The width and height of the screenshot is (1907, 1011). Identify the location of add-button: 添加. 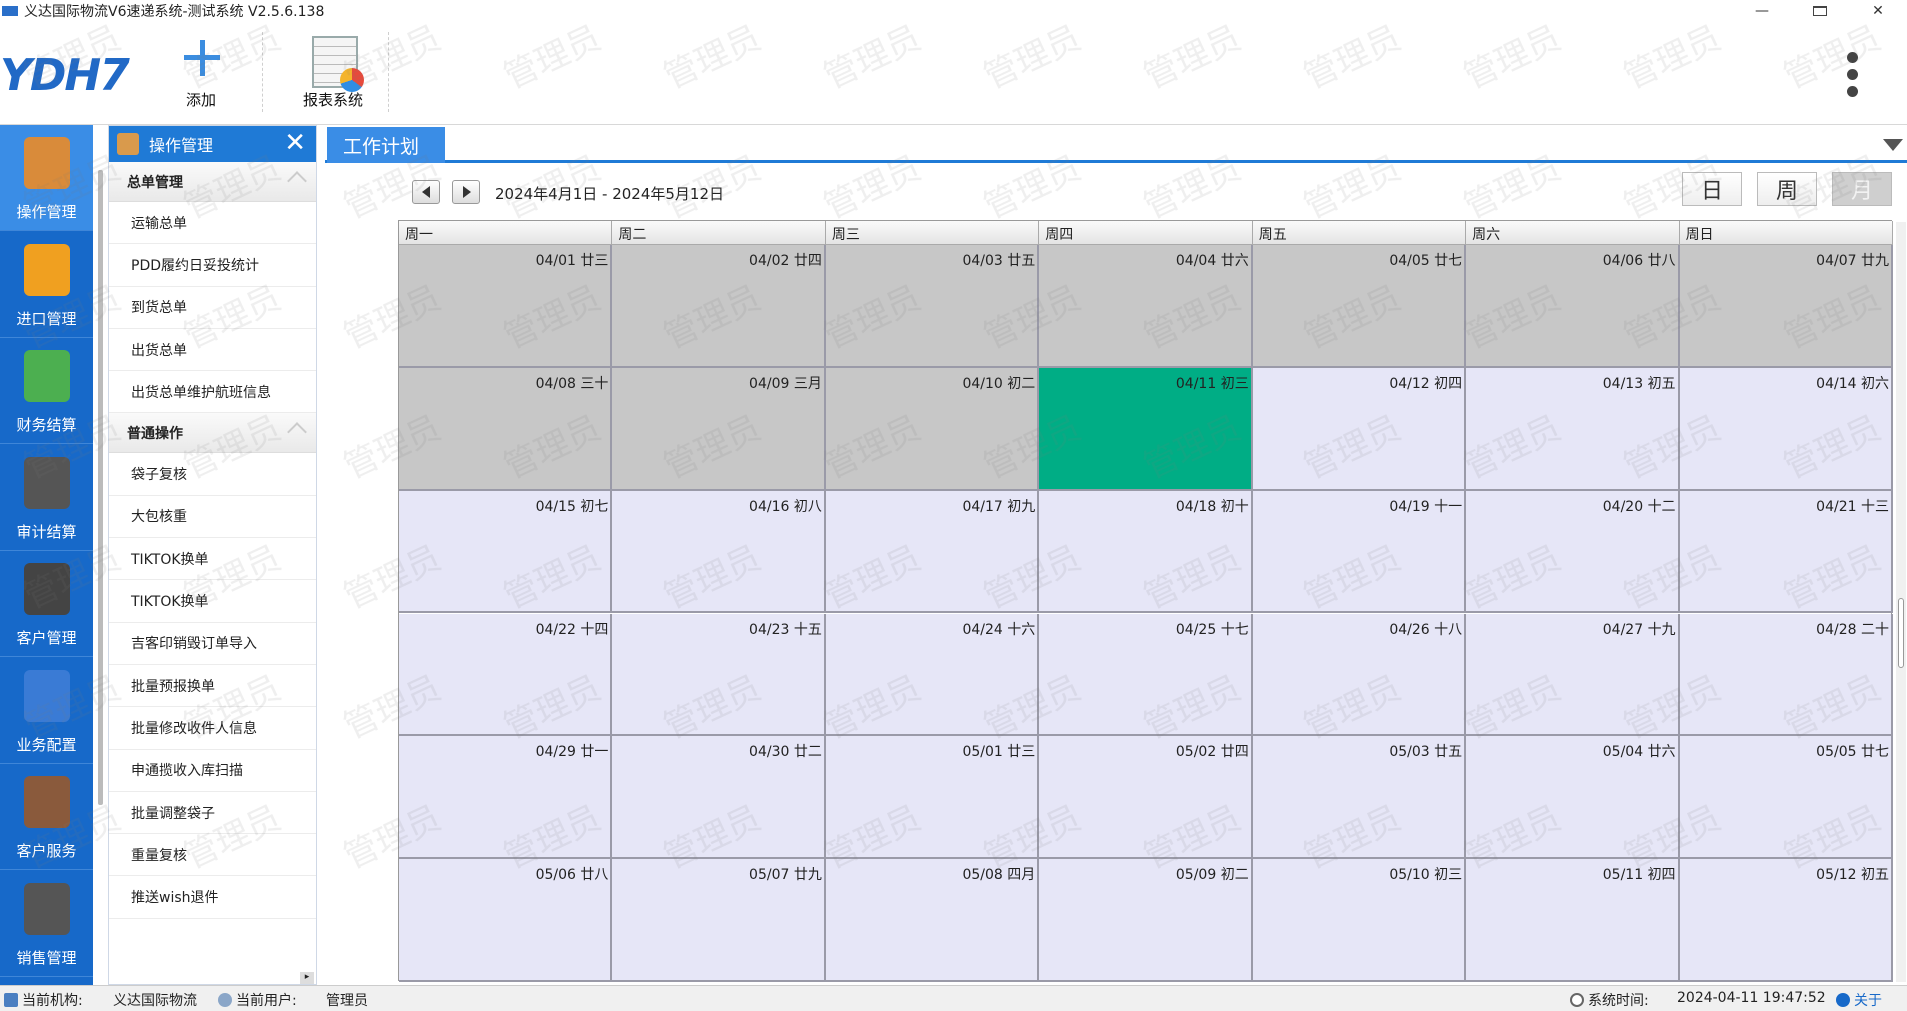
(201, 73).